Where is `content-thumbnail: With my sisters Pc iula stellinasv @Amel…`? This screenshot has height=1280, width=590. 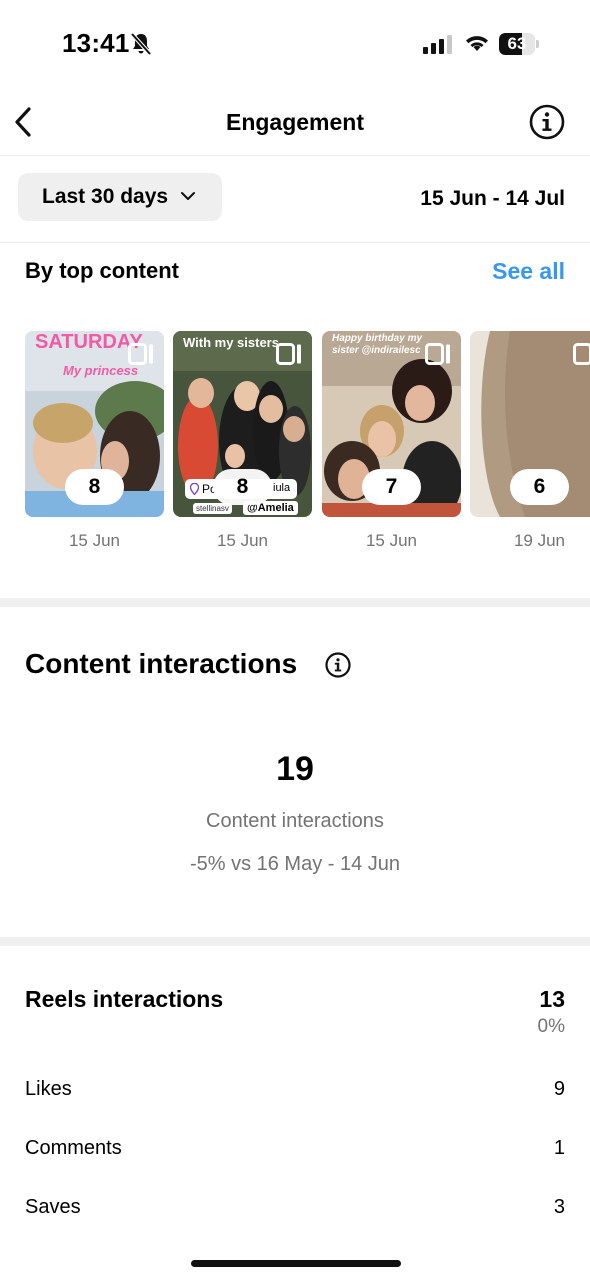 content-thumbnail: With my sisters Pc iula stellinasv @Amel… is located at coordinates (242, 424).